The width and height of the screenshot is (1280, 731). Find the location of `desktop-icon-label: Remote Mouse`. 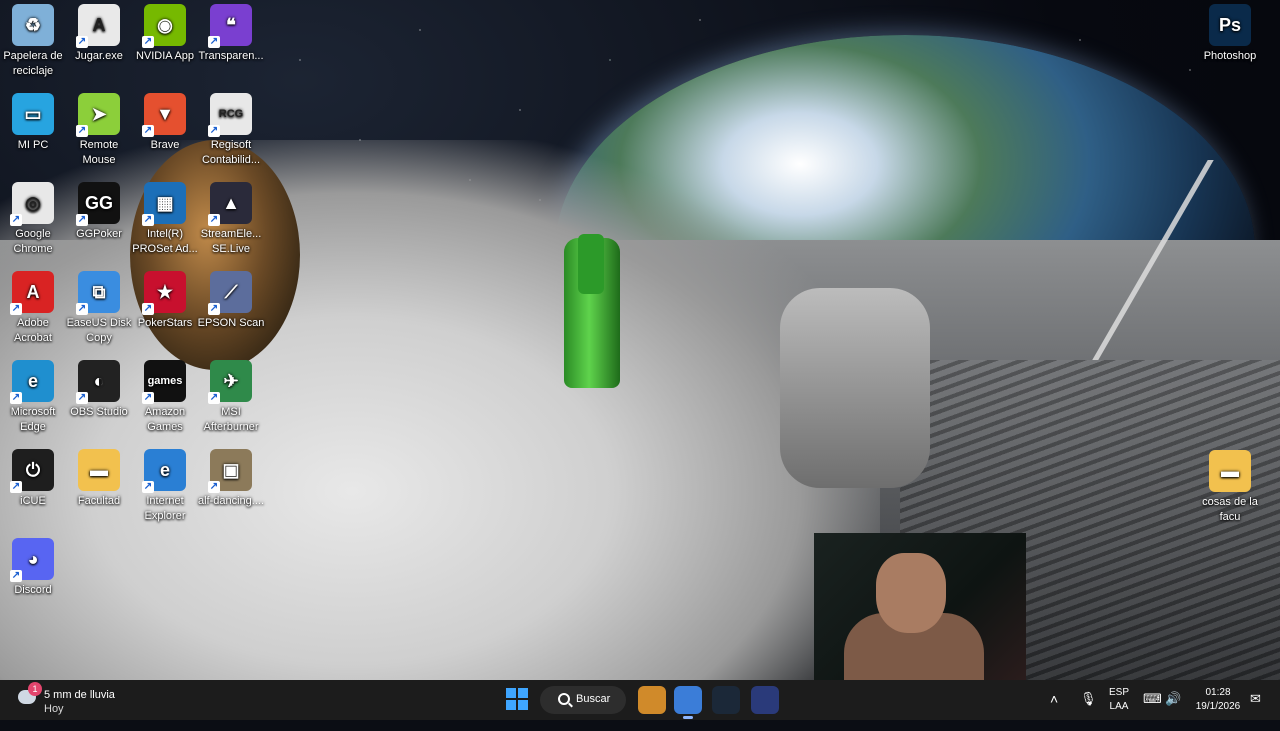

desktop-icon-label: Remote Mouse is located at coordinates (99, 152).